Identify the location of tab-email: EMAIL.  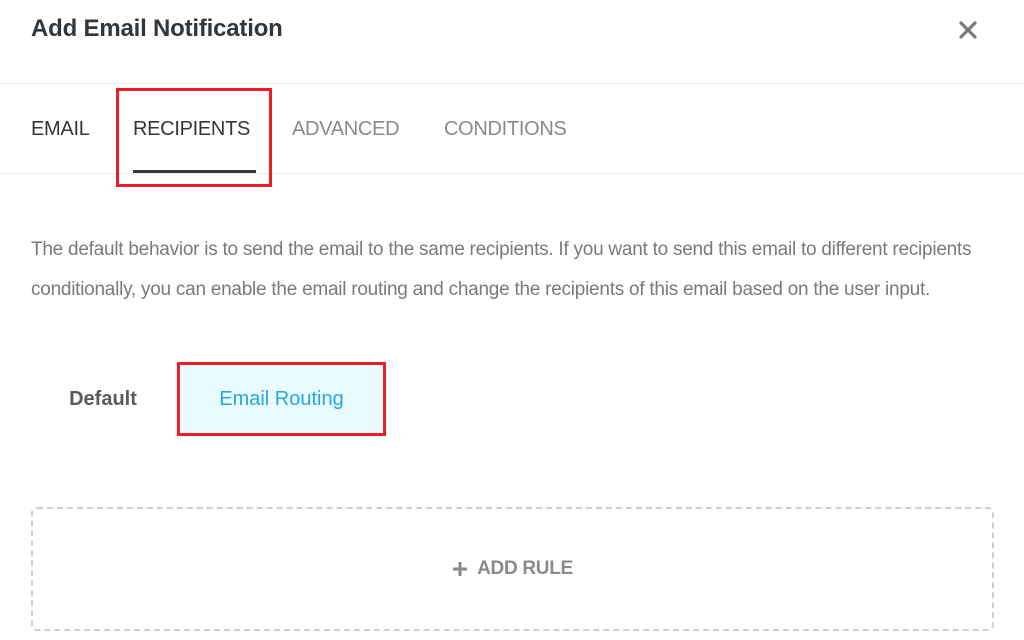
(60, 129).